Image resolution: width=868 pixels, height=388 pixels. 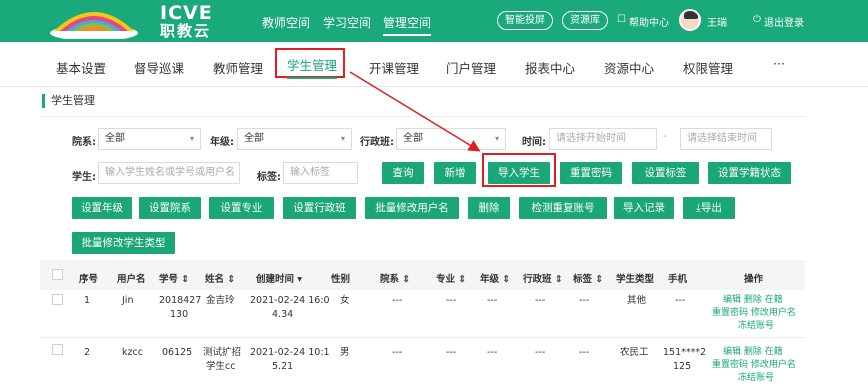 What do you see at coordinates (279, 278) in the screenshot?
I see `col-created: 创建时间 ▾` at bounding box center [279, 278].